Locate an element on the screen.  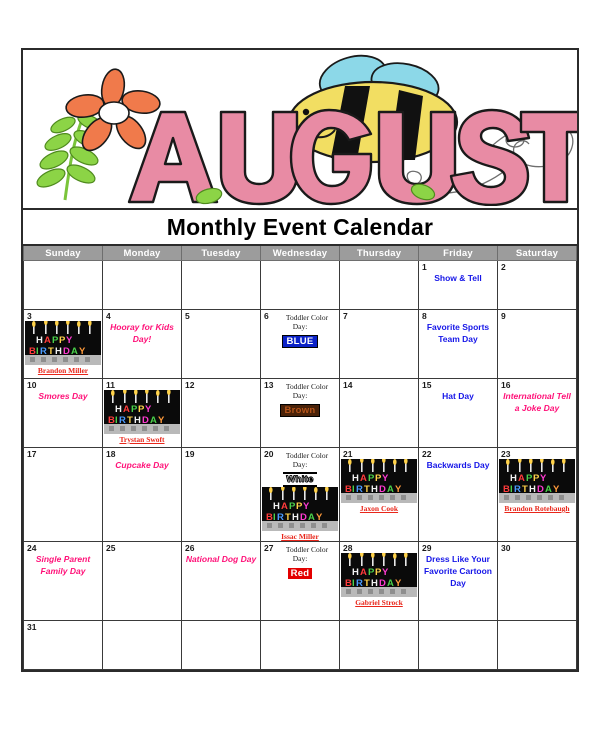
calendar-day-cell: 25 is located at coordinates (142, 581).